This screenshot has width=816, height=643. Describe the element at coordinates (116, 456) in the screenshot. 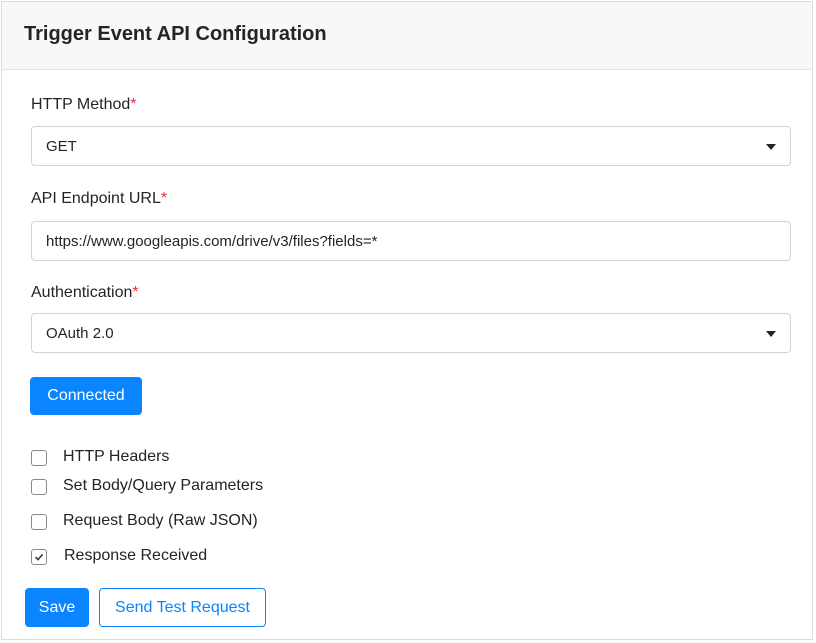

I see `option-label: HTTP Headers` at that location.